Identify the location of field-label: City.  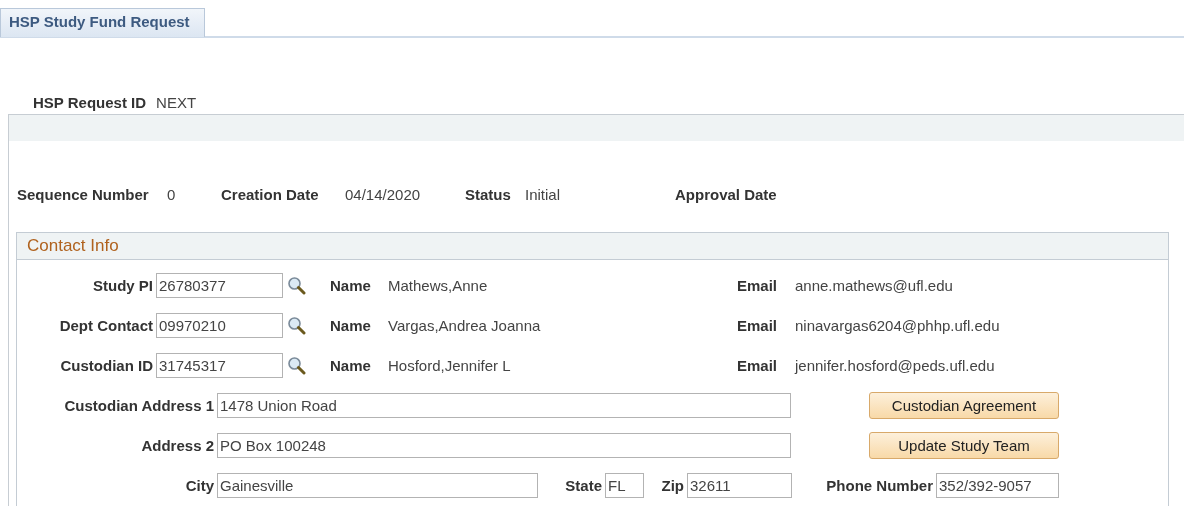
(199, 485).